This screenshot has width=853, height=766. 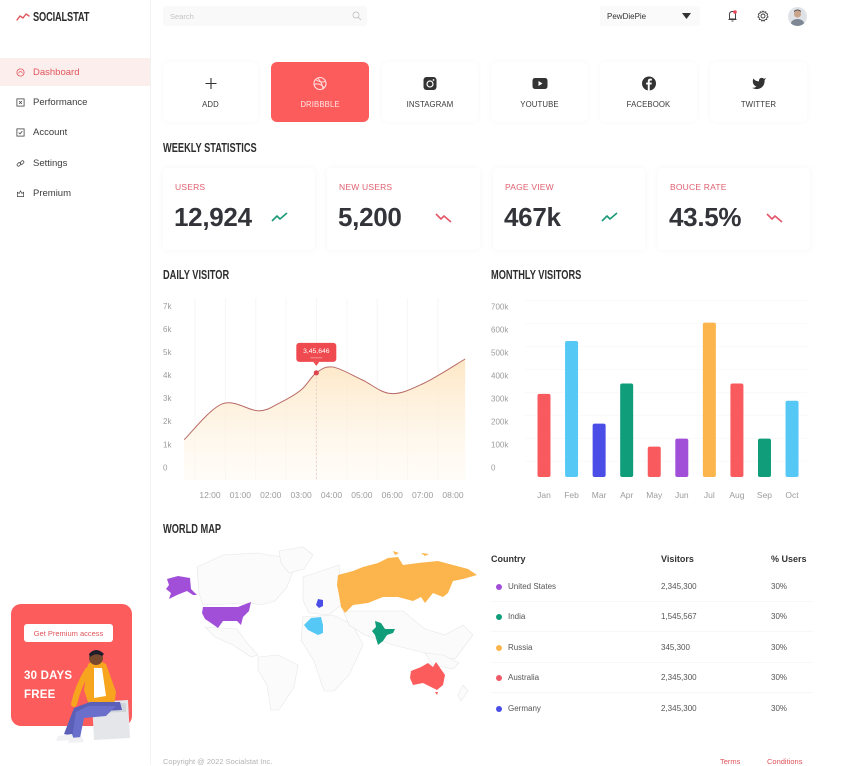 I want to click on country-name: Australia, so click(x=524, y=677).